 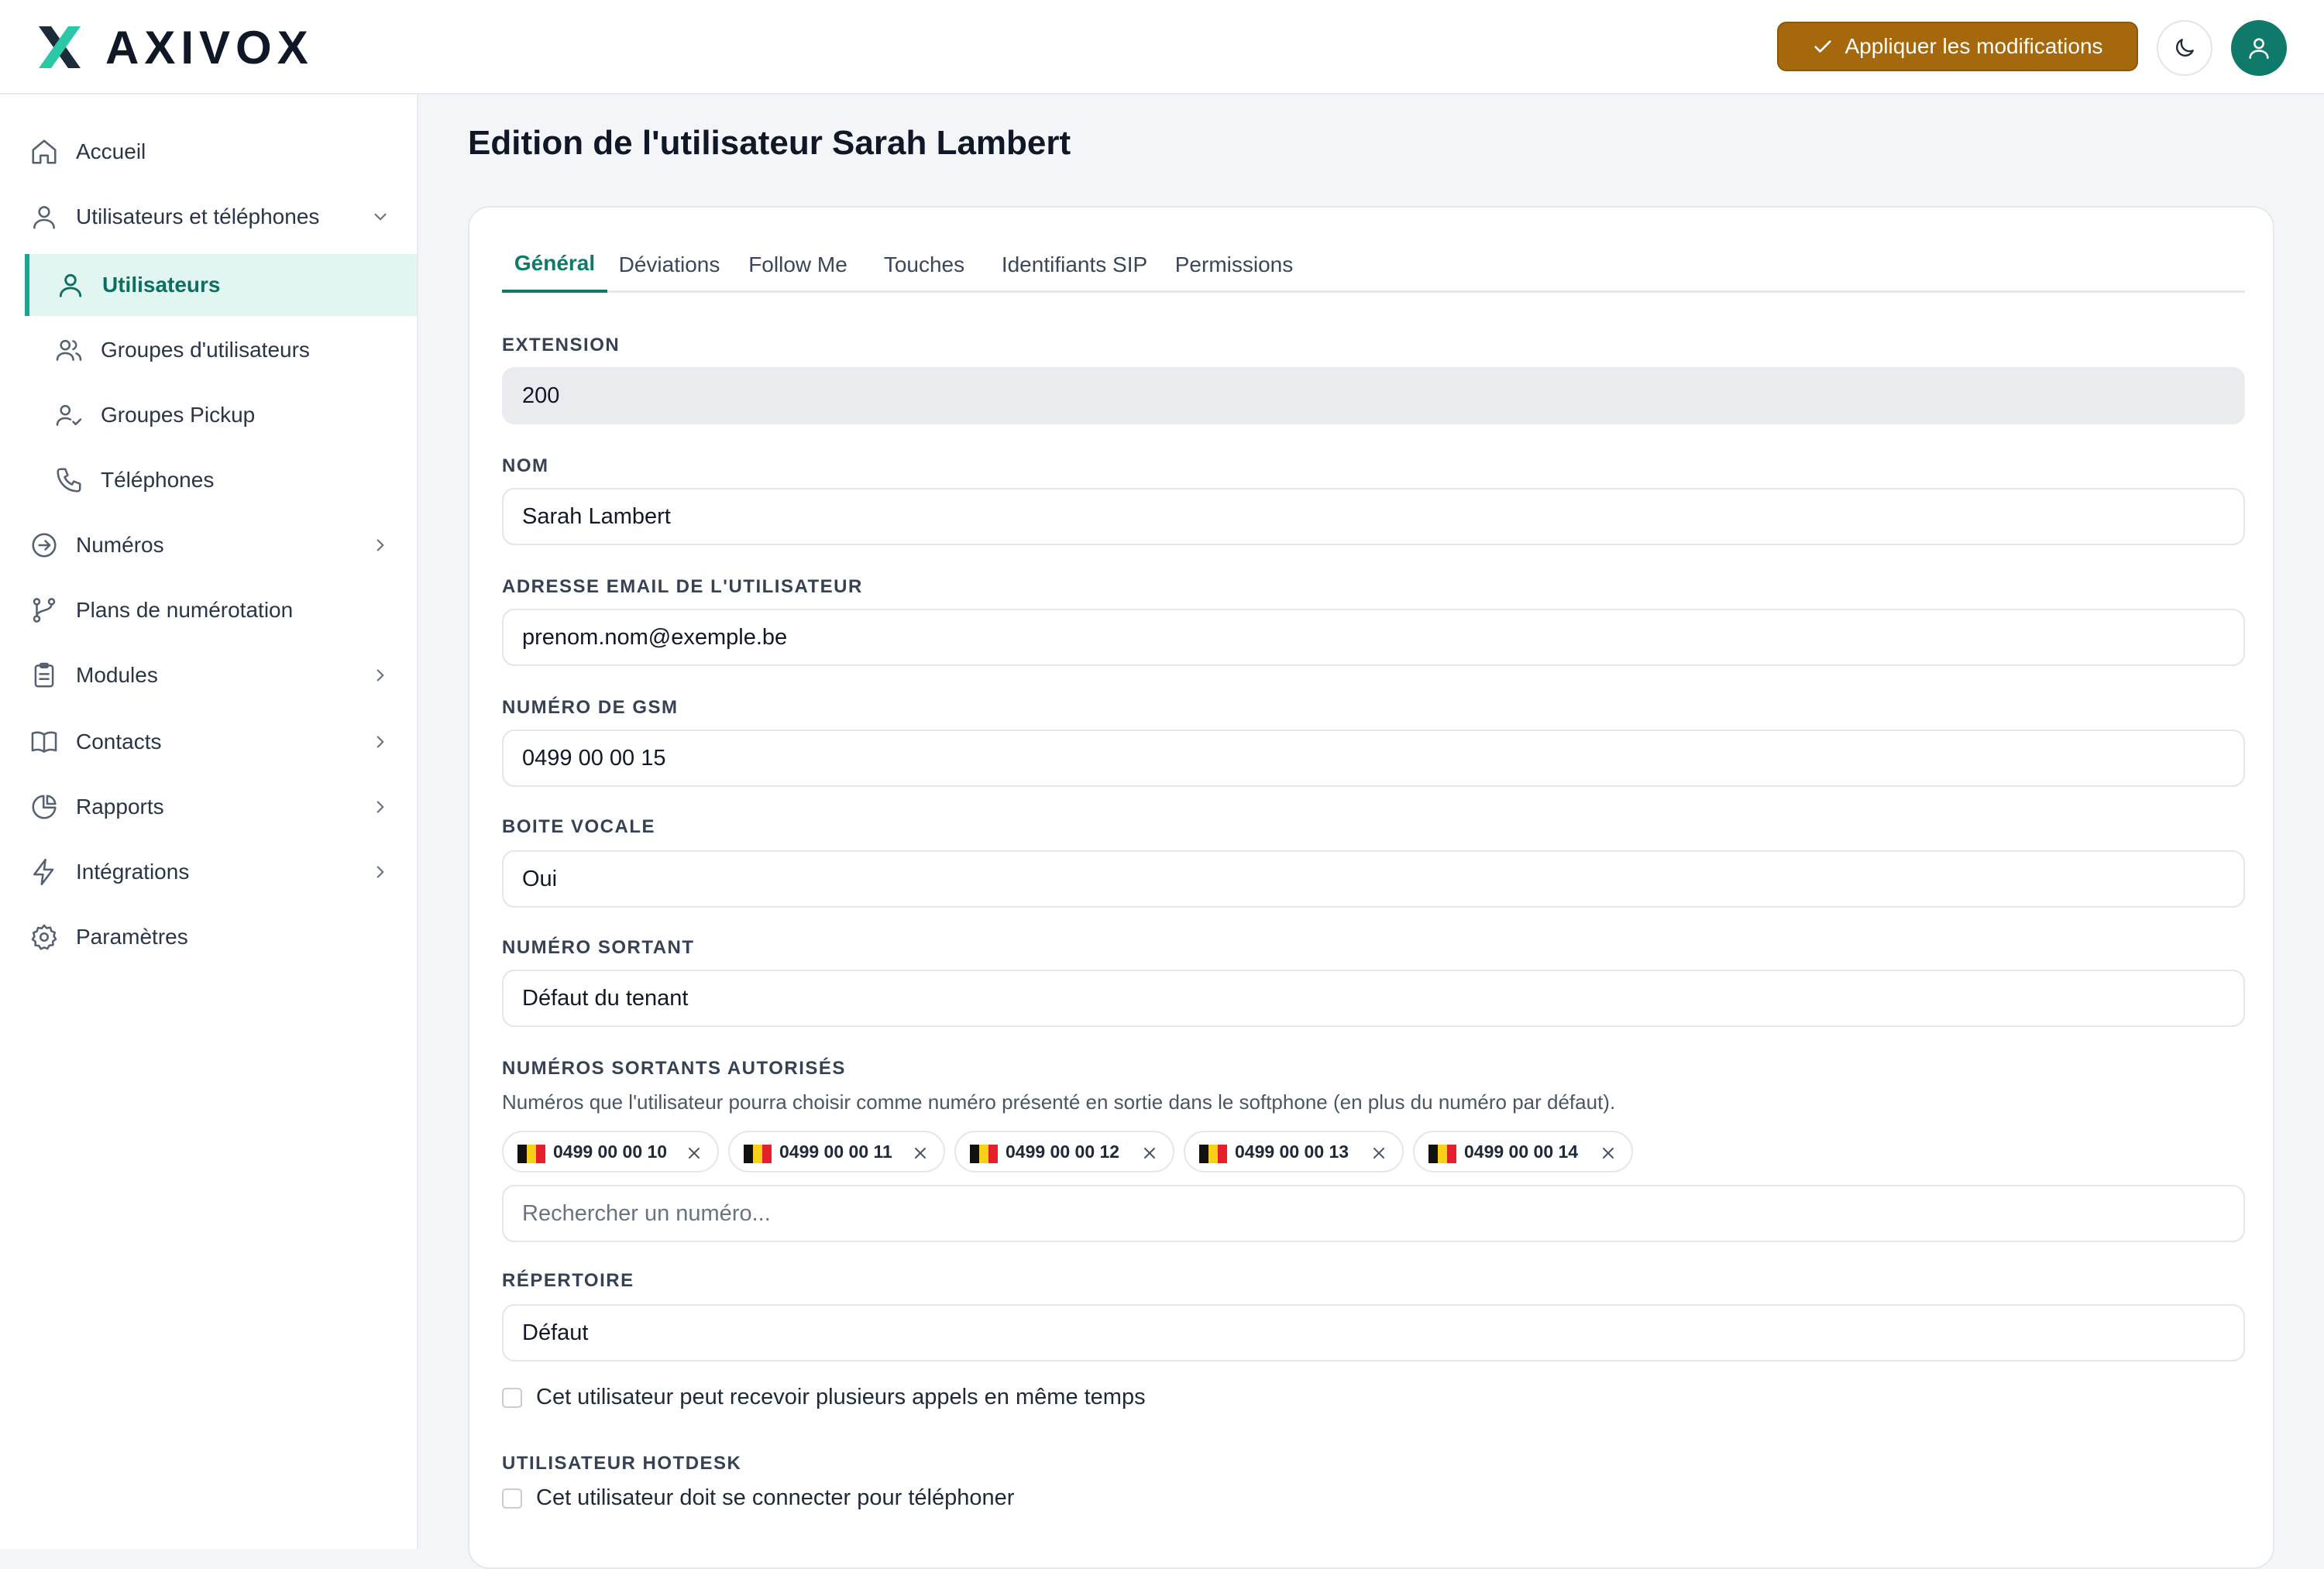 What do you see at coordinates (1373, 637) in the screenshot?
I see `email-field: prenom.nom@exemple.be` at bounding box center [1373, 637].